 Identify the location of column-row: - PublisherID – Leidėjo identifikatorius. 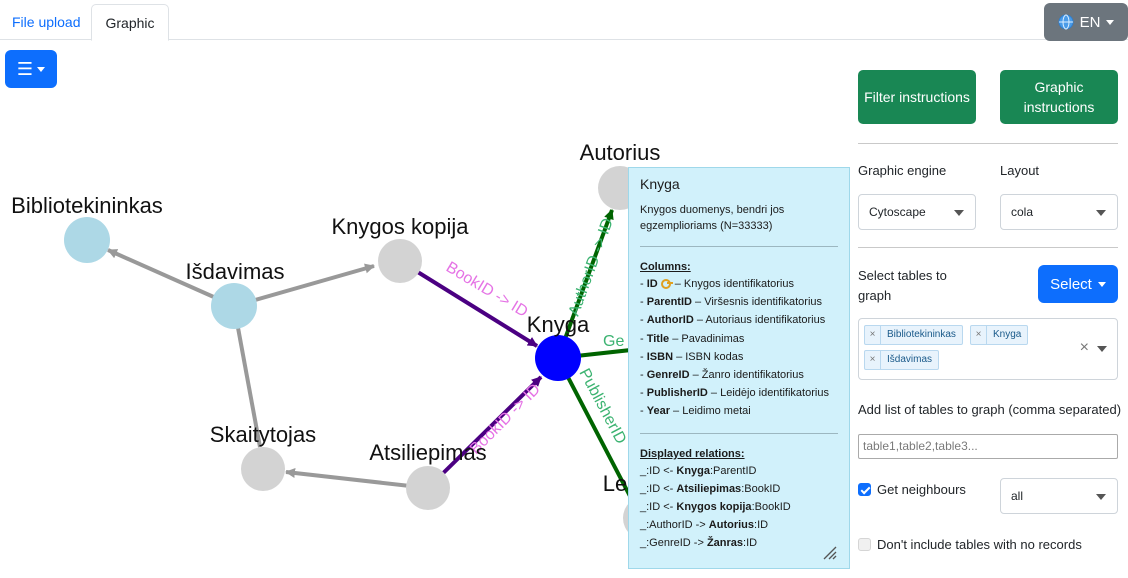
(734, 393).